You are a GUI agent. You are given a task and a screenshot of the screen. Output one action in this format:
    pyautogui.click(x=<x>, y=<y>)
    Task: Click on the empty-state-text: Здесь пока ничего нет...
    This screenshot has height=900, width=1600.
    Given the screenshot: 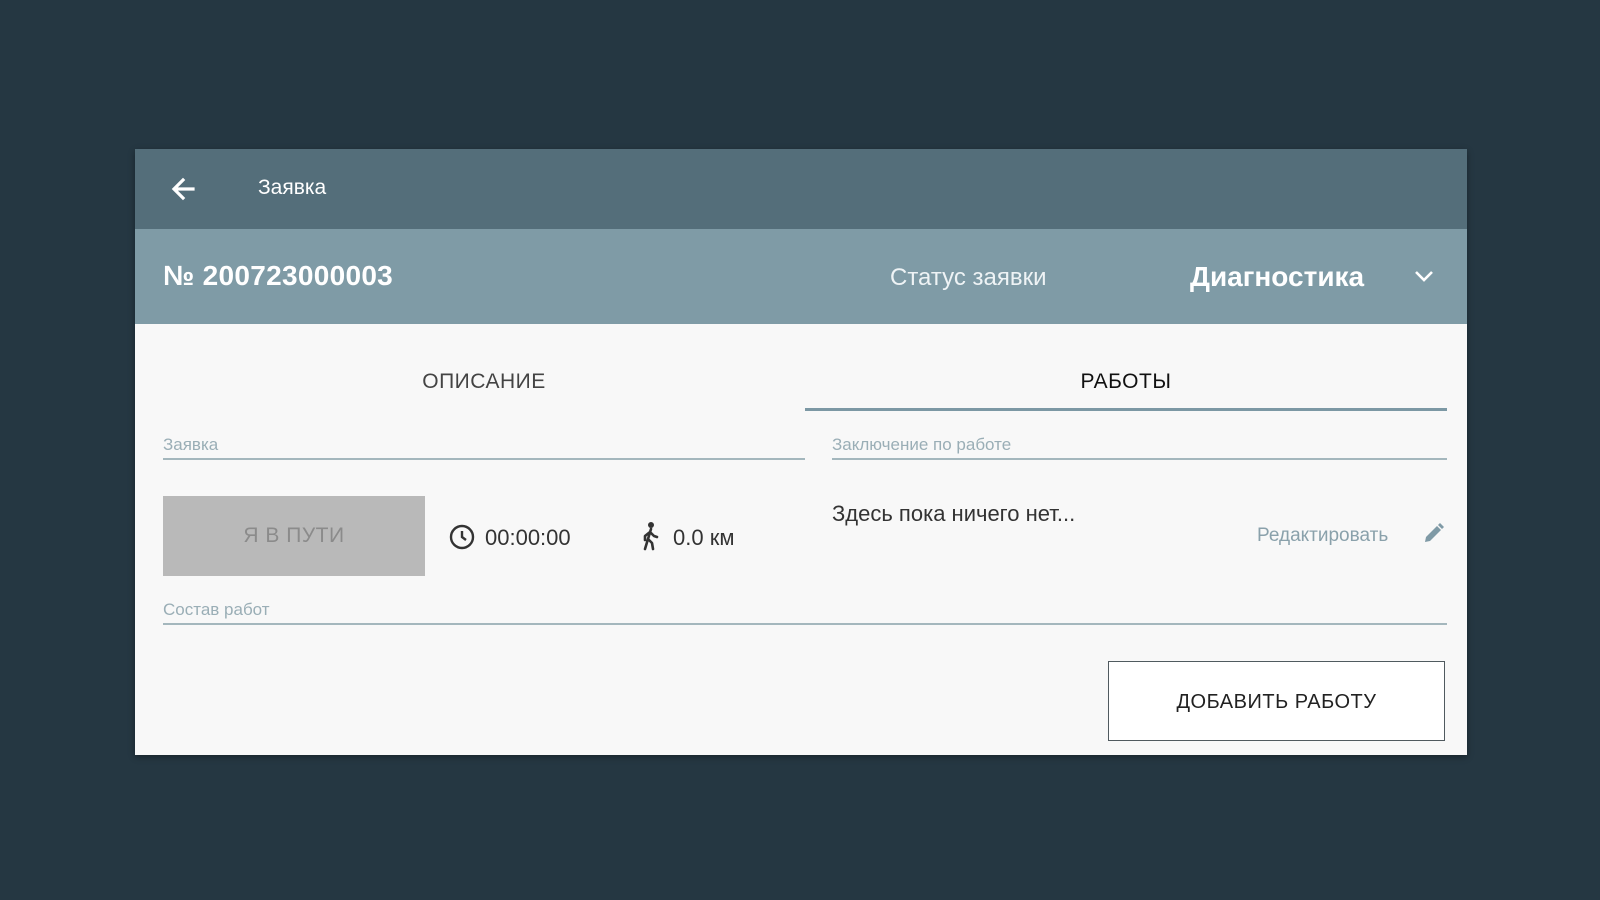 What is the action you would take?
    pyautogui.click(x=954, y=513)
    